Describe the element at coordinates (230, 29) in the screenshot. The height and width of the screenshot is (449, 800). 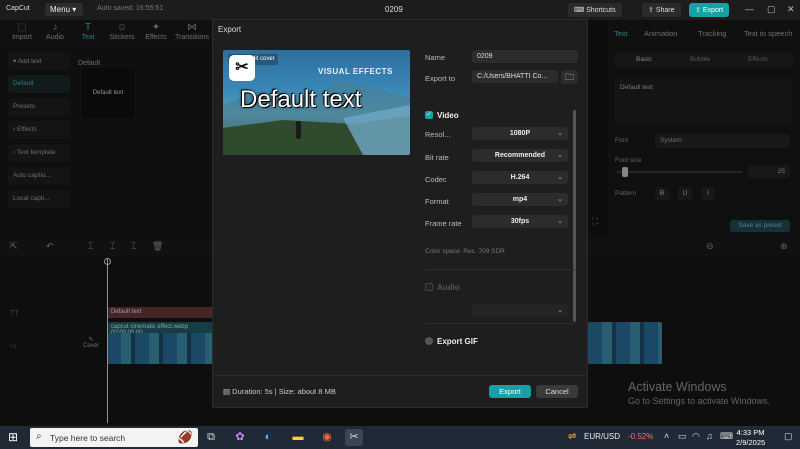
I see `export-dialog-title: Export` at that location.